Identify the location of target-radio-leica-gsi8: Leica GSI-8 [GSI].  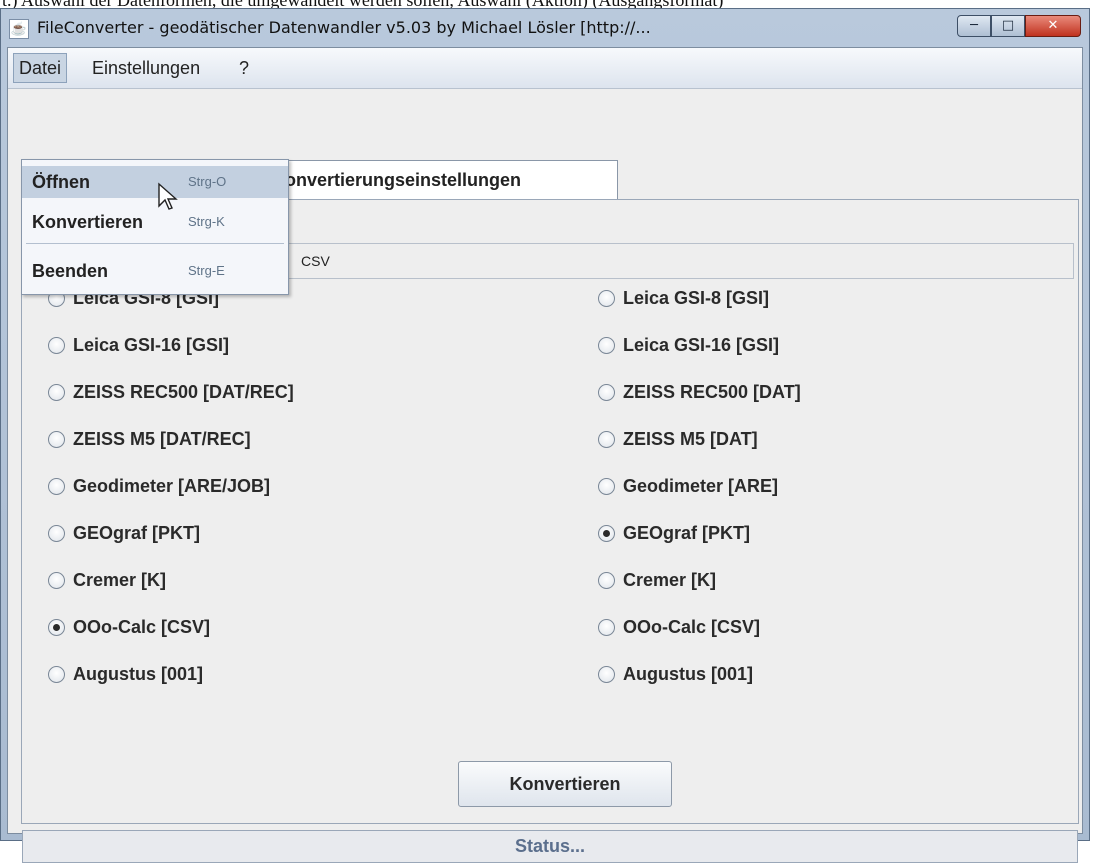
(683, 298).